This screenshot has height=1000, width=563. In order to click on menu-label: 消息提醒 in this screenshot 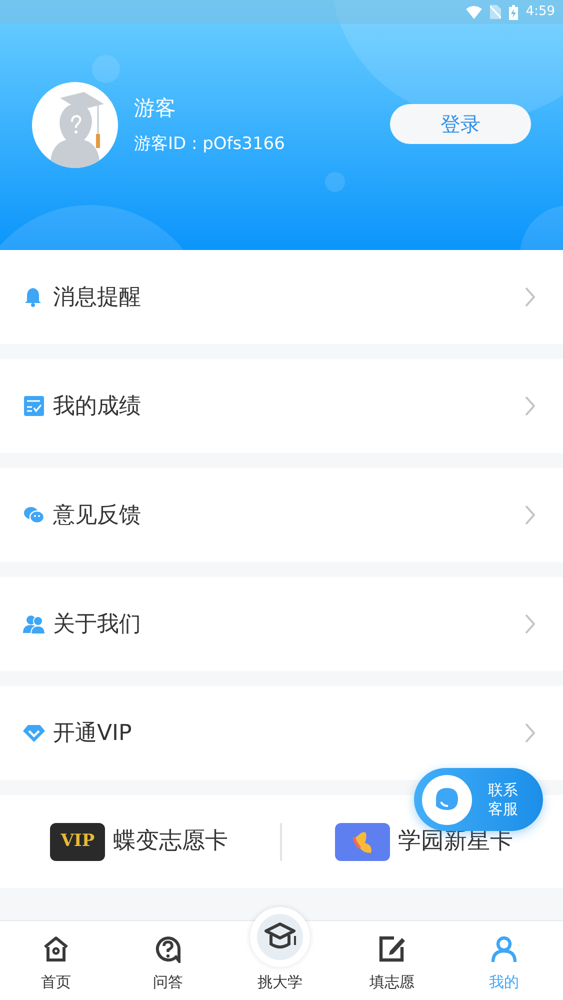, I will do `click(97, 298)`.